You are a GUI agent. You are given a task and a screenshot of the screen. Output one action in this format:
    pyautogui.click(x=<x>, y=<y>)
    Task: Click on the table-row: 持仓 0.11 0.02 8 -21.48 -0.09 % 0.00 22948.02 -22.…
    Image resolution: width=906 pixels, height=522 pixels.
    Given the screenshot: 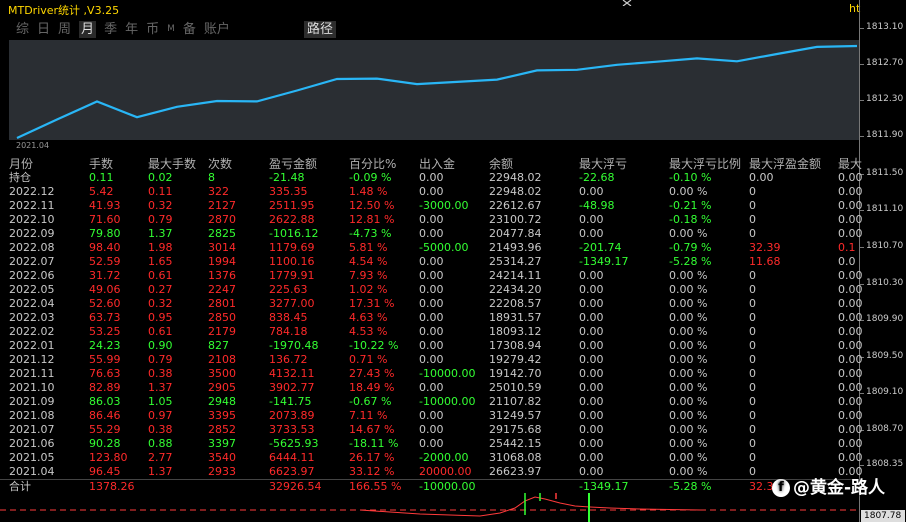 What is the action you would take?
    pyautogui.click(x=431, y=178)
    